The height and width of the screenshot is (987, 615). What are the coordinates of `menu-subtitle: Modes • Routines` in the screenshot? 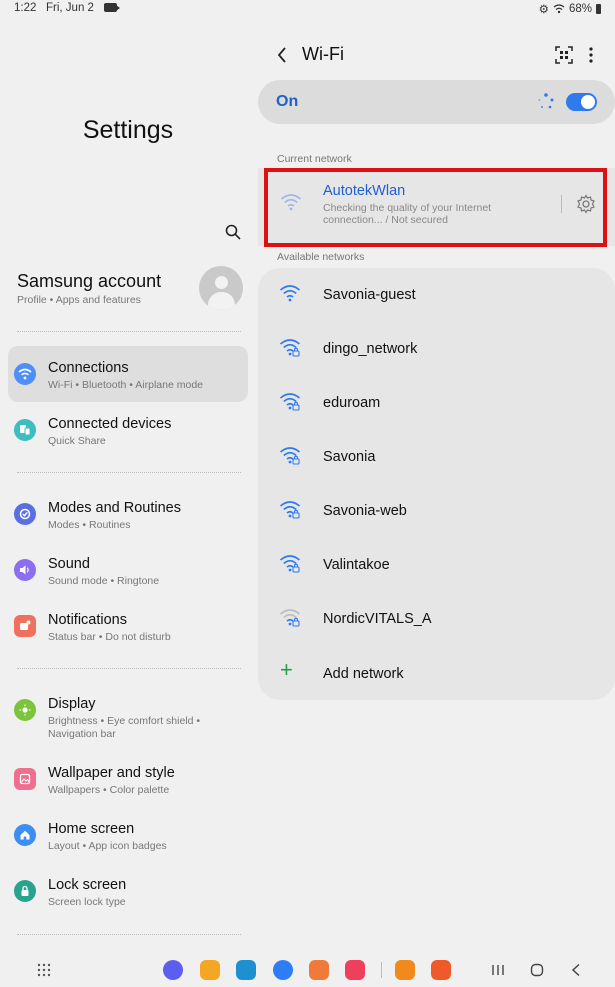 It's located at (89, 525).